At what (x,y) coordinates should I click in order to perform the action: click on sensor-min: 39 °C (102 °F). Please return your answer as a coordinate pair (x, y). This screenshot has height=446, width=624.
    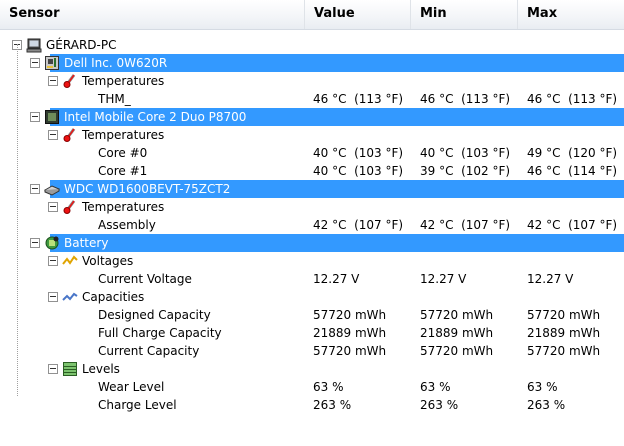
    Looking at the image, I should click on (465, 171).